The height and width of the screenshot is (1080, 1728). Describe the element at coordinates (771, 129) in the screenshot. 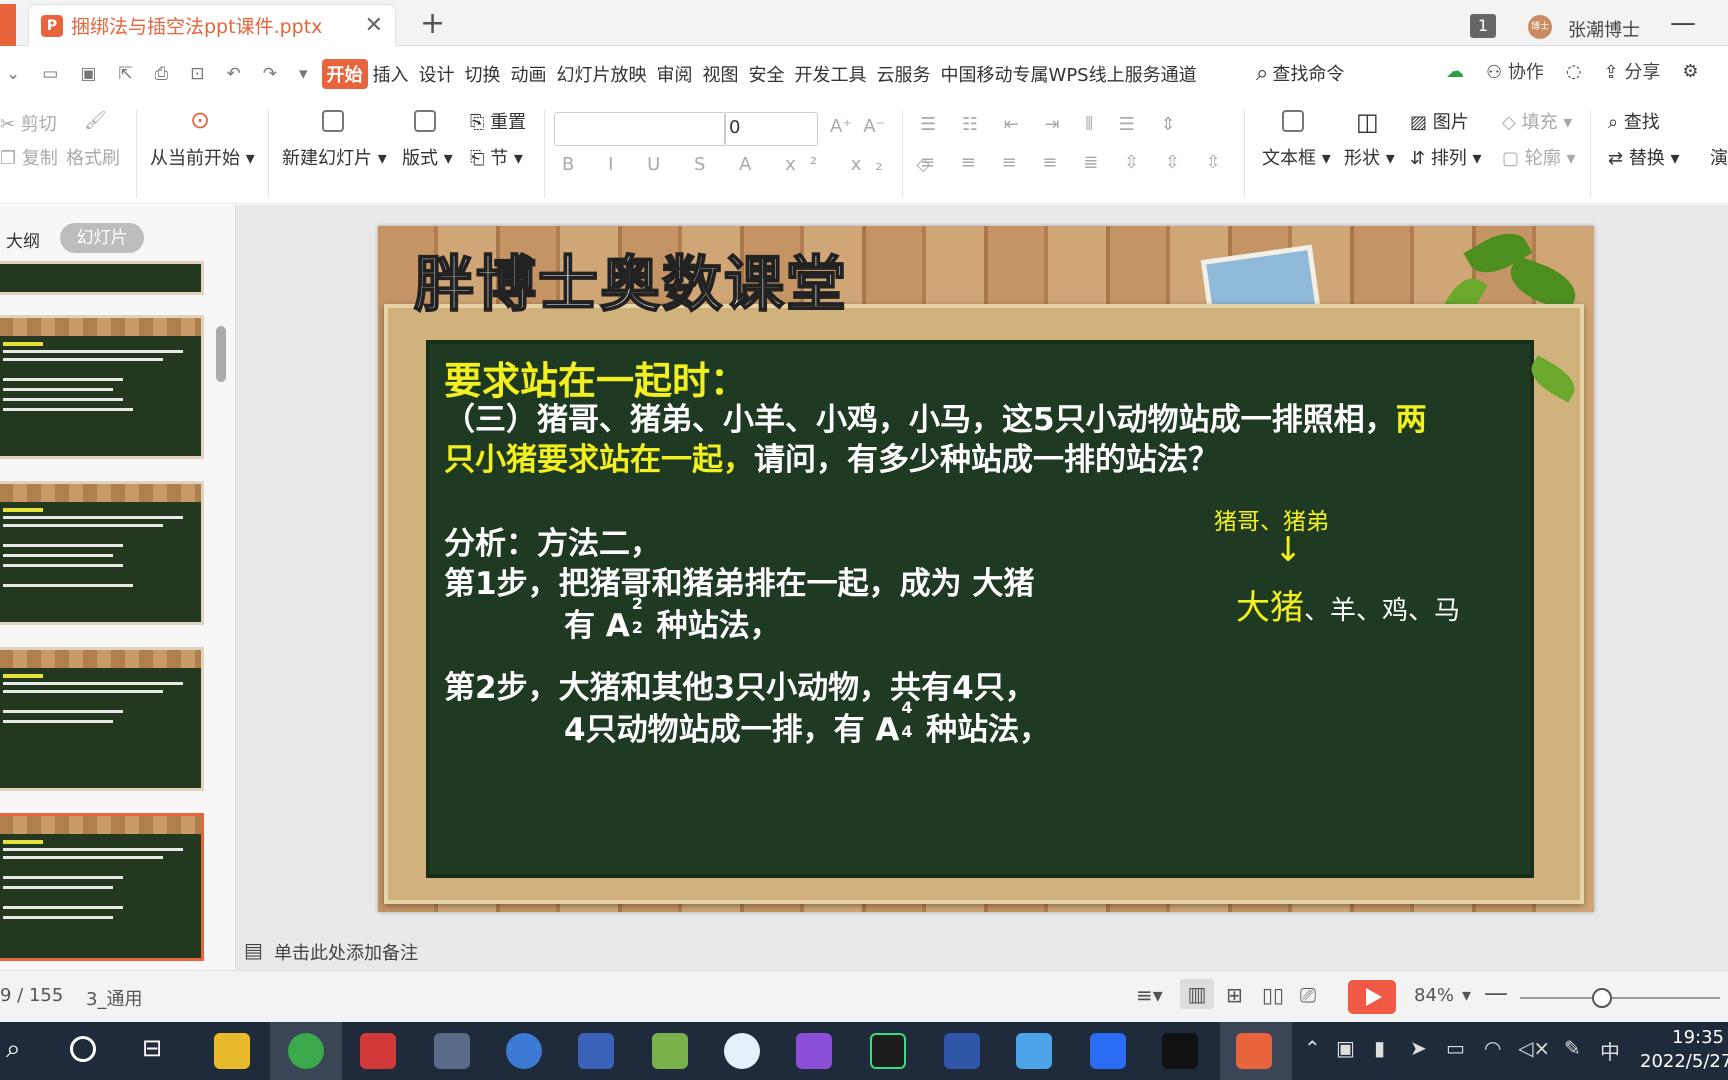

I see `font-size-input: 0` at that location.